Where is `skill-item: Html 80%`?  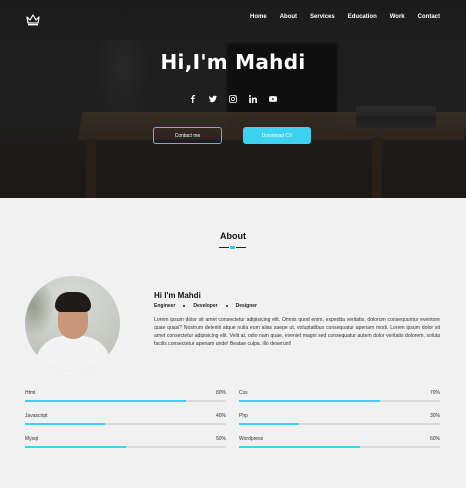
skill-item: Html 80% is located at coordinates (125, 398).